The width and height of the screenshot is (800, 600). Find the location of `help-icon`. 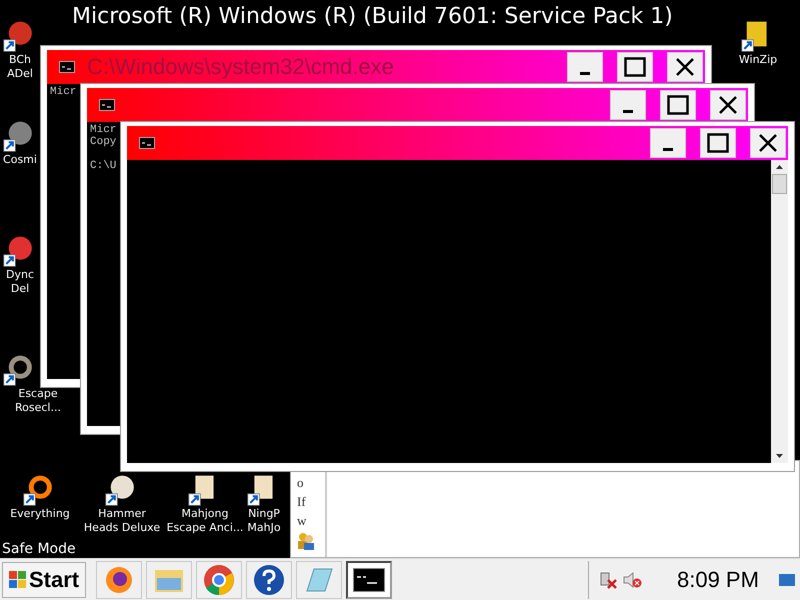

help-icon is located at coordinates (269, 580).